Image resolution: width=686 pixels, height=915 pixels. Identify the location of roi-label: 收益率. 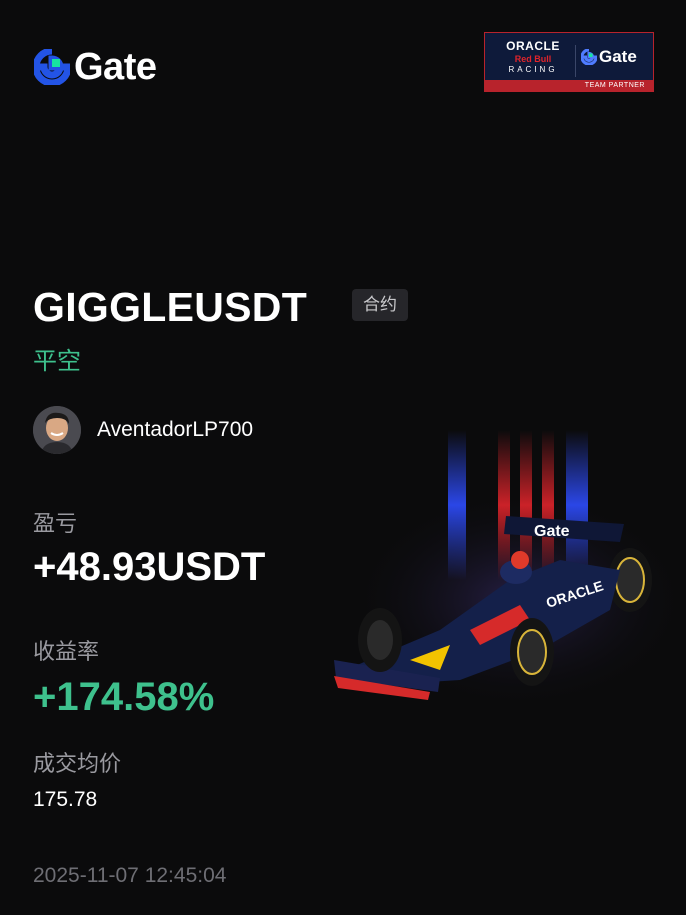
(66, 651).